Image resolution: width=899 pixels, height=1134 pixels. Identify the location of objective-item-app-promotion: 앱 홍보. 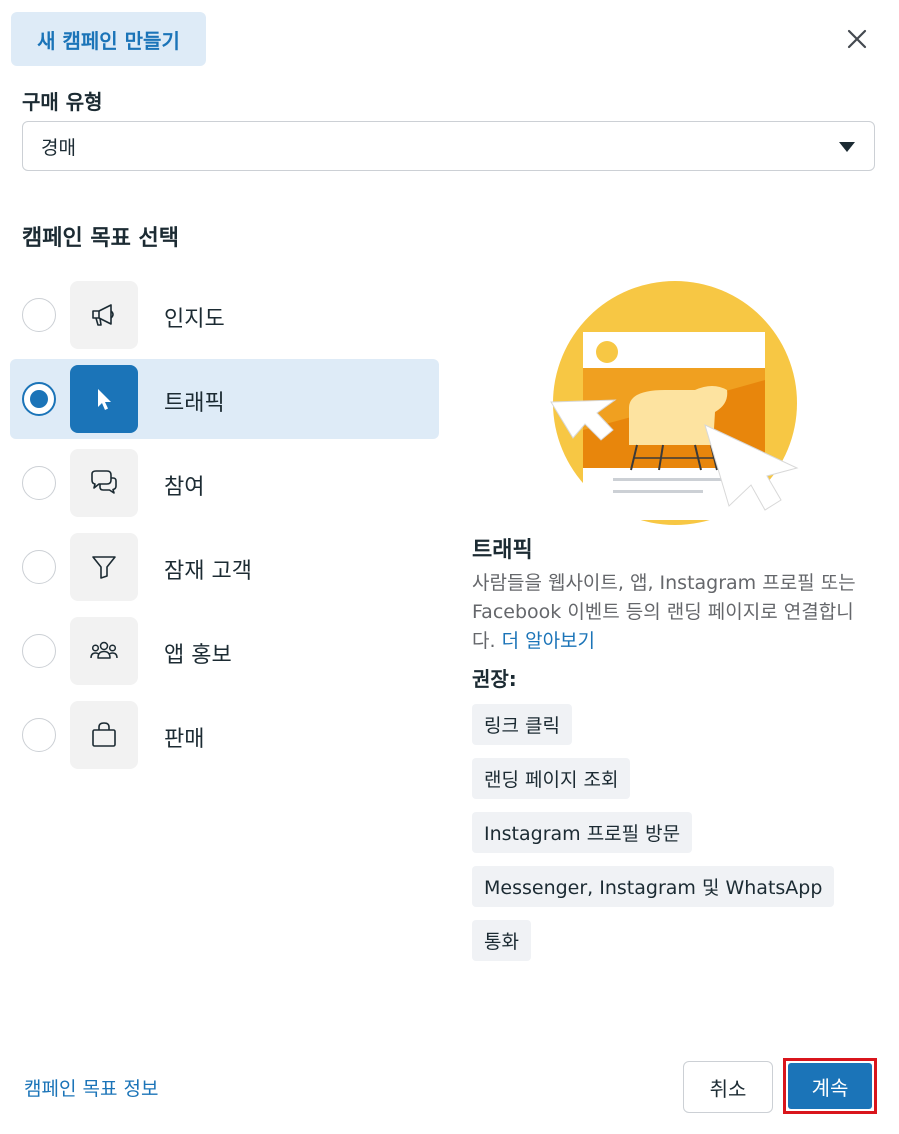
(224, 651).